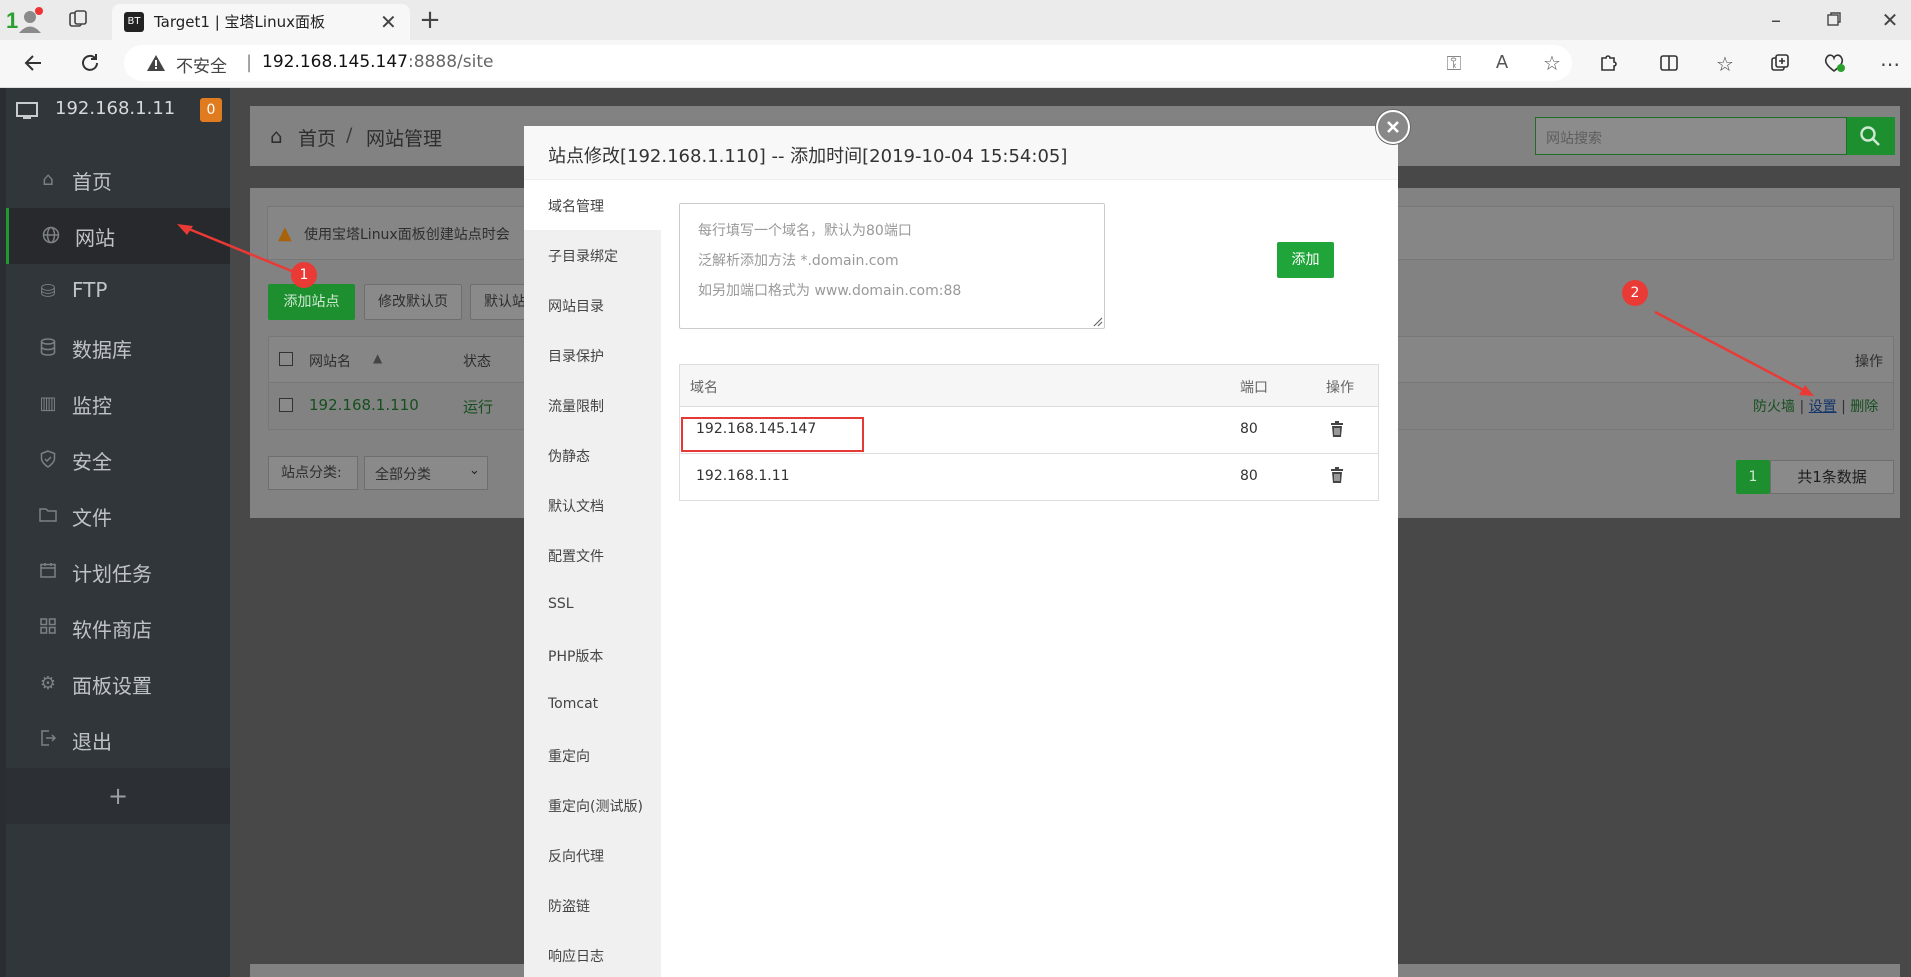 This screenshot has width=1911, height=977. What do you see at coordinates (1780, 64) in the screenshot?
I see `collections-icon` at bounding box center [1780, 64].